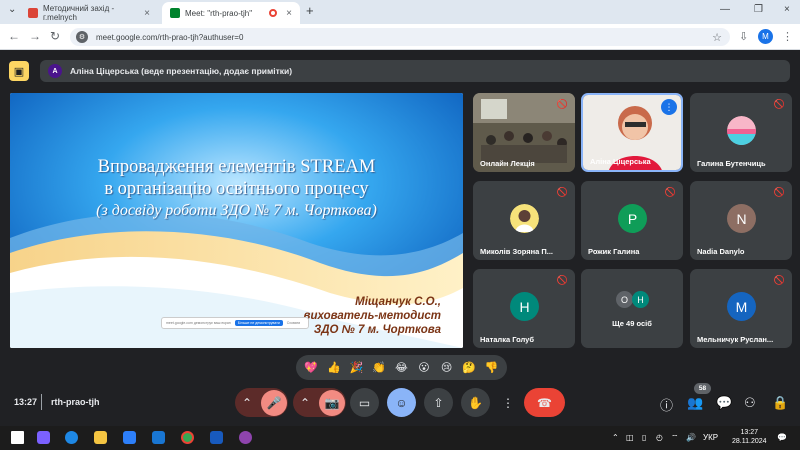 The width and height of the screenshot is (800, 450). What do you see at coordinates (89, 13) in the screenshot?
I see `browser-tab-inactive: Методичний захід - г.melnych ×` at bounding box center [89, 13].